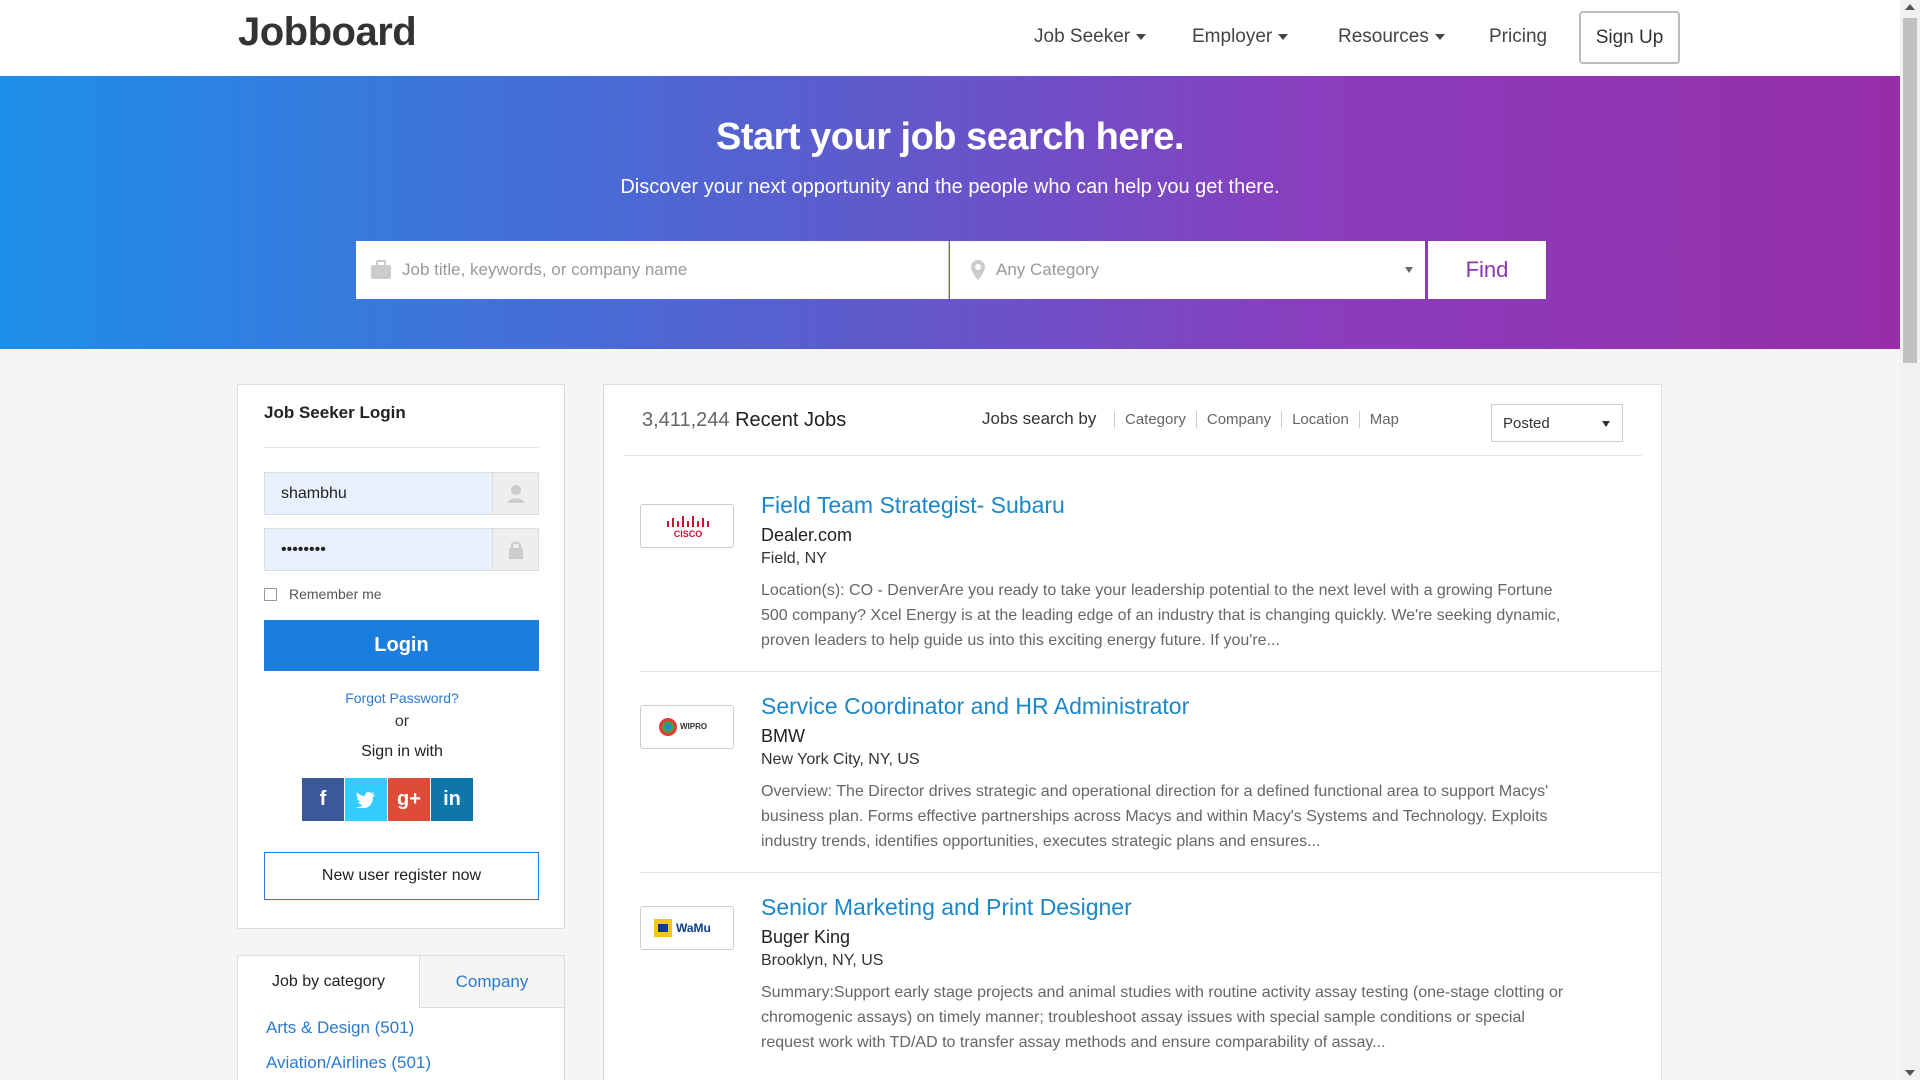  What do you see at coordinates (1155, 419) in the screenshot?
I see `filter-category: Category` at bounding box center [1155, 419].